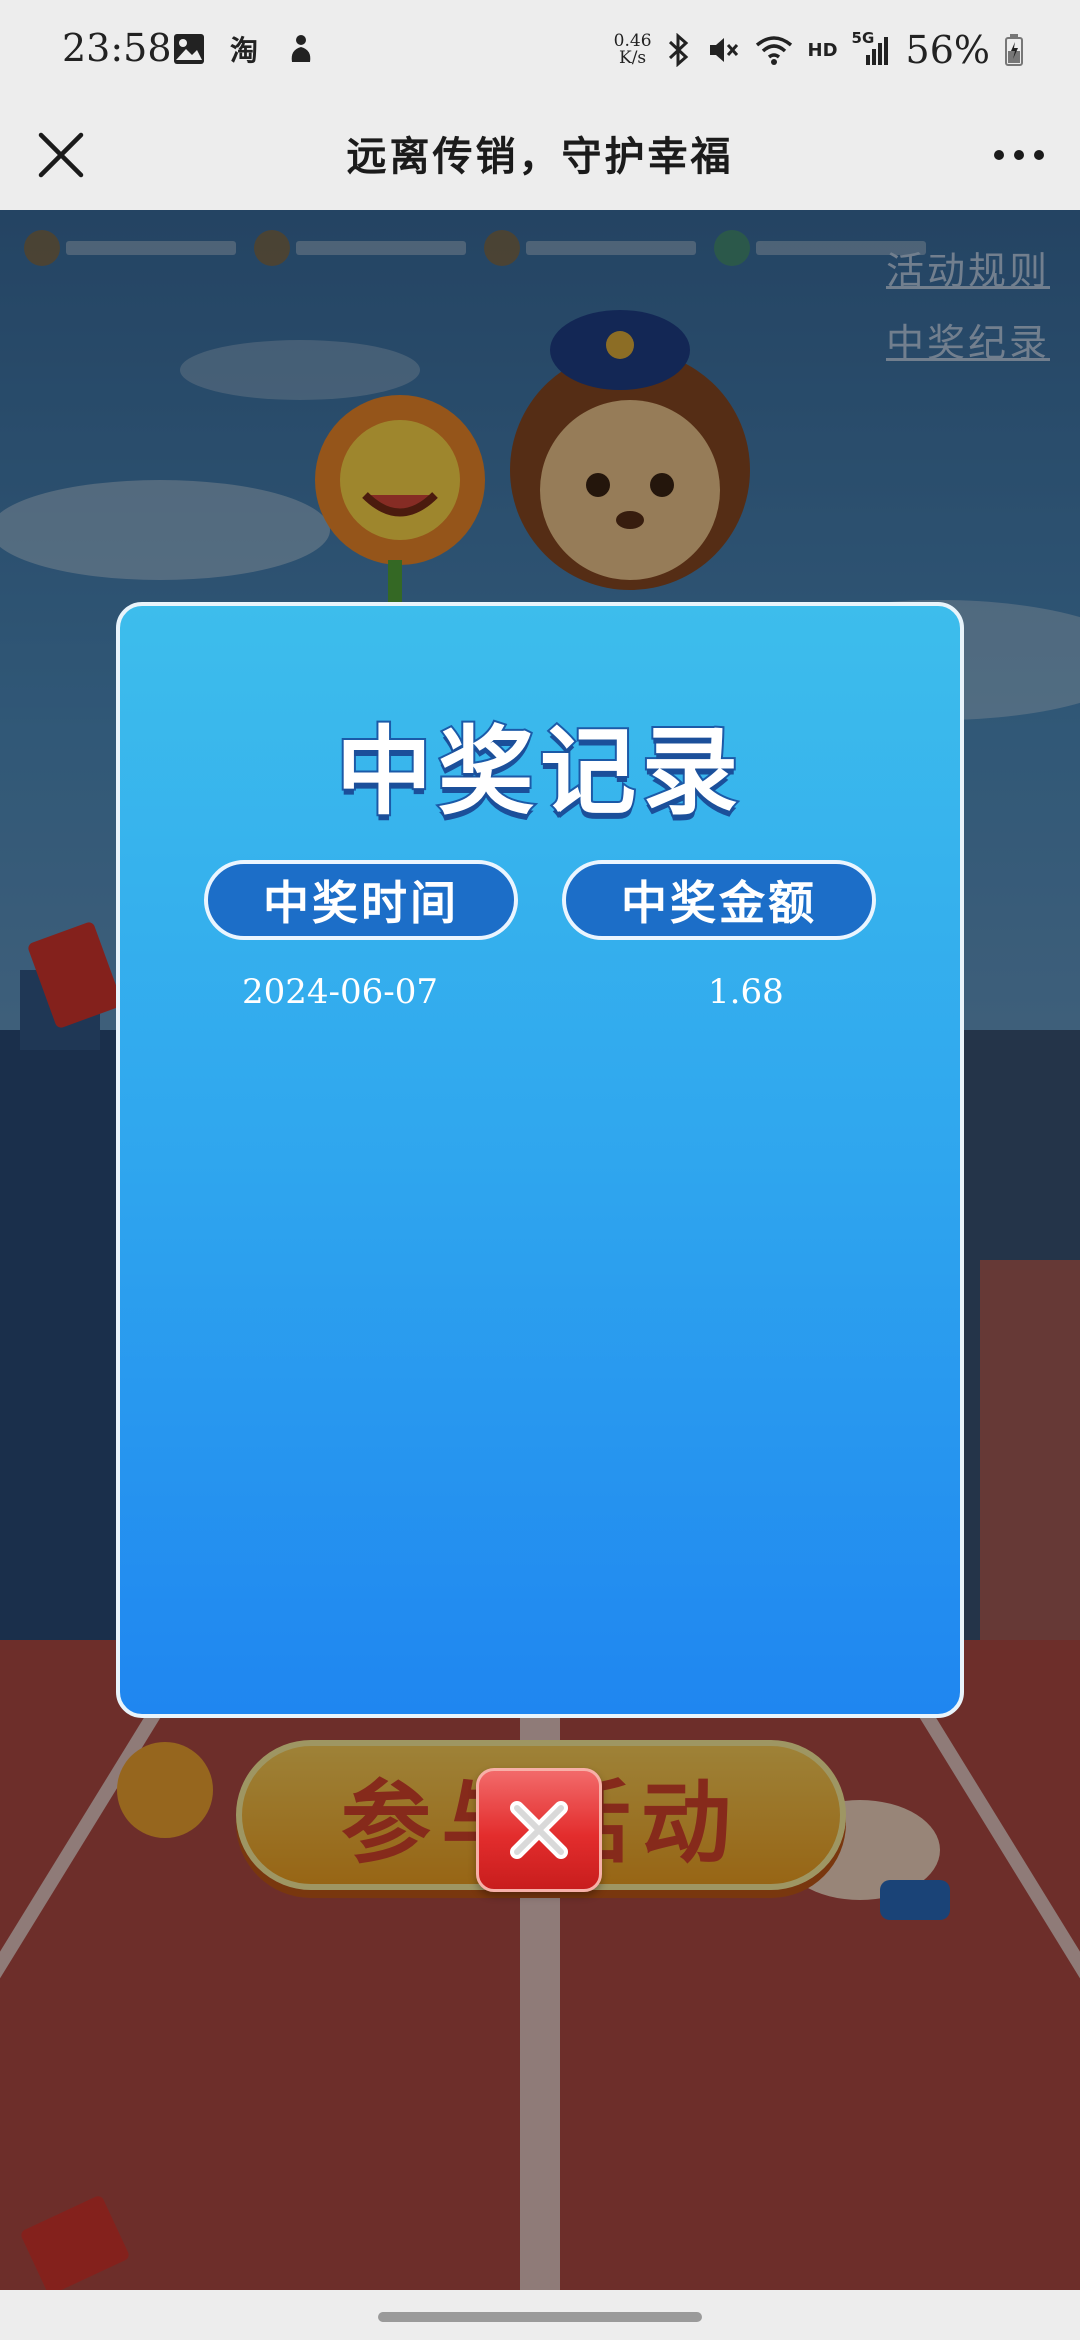  Describe the element at coordinates (773, 50) in the screenshot. I see `wifi-icon` at that location.